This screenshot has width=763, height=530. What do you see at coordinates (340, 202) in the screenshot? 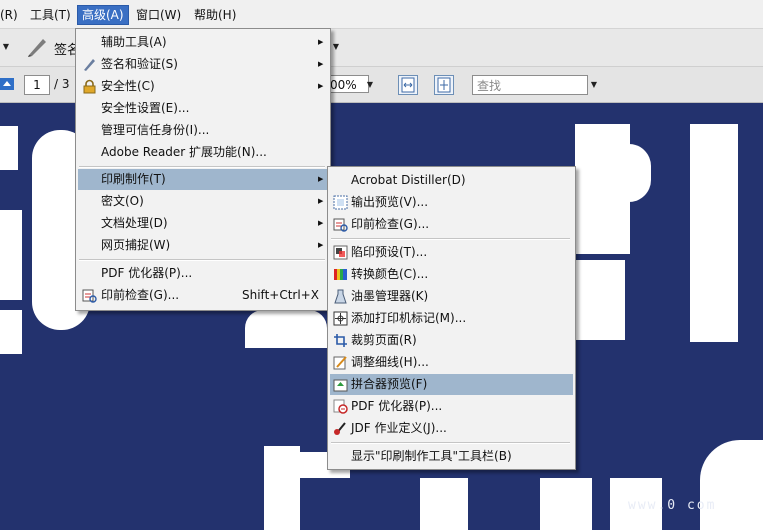
I see `output-preview-icon` at bounding box center [340, 202].